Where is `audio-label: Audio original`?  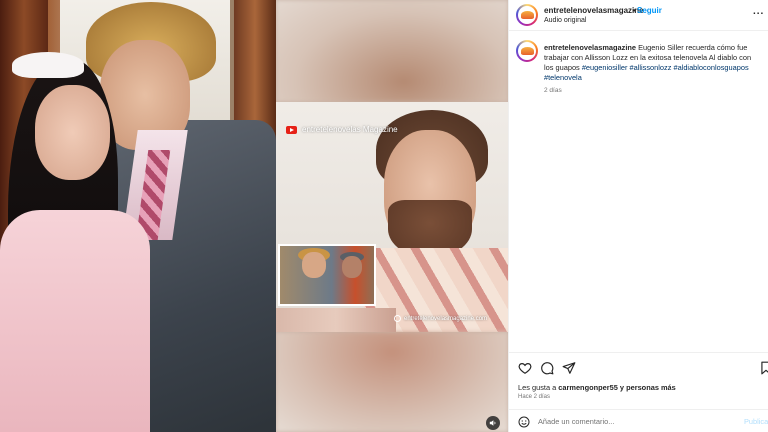
audio-label: Audio original is located at coordinates (565, 20).